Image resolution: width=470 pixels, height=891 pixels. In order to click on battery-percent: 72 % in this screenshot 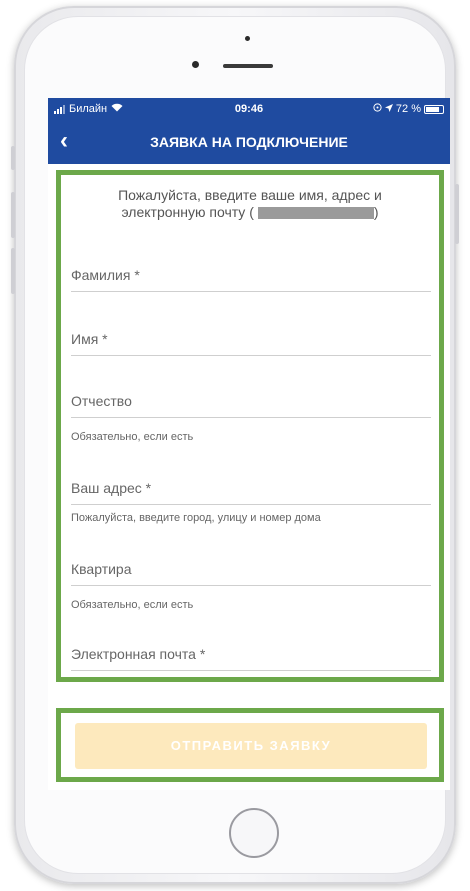, I will do `click(408, 109)`.